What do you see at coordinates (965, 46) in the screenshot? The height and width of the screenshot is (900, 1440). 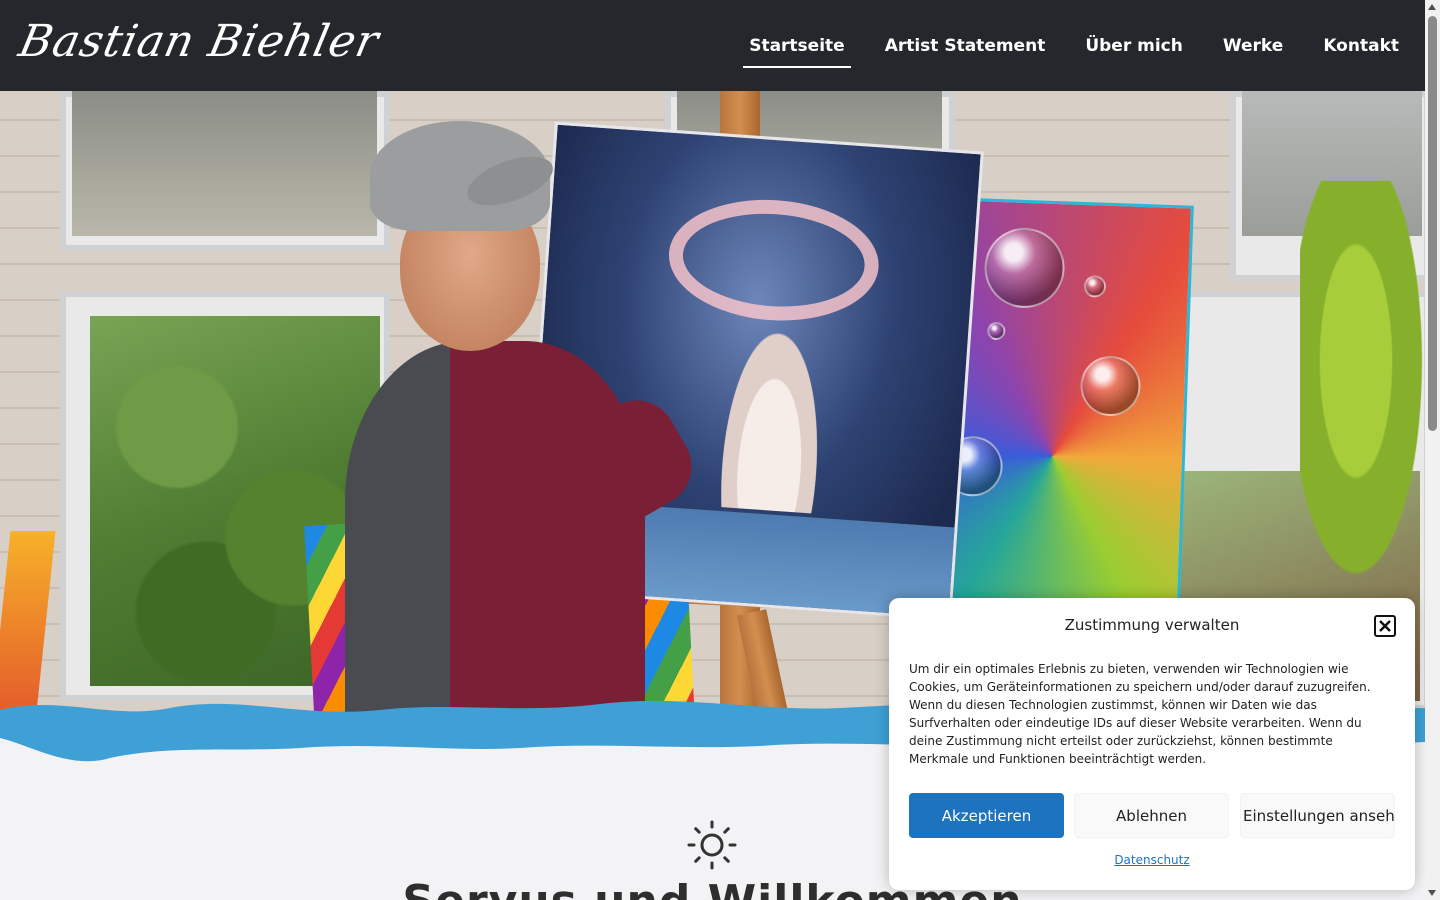 I see `nav-item-artist-statement: Artist Statement` at bounding box center [965, 46].